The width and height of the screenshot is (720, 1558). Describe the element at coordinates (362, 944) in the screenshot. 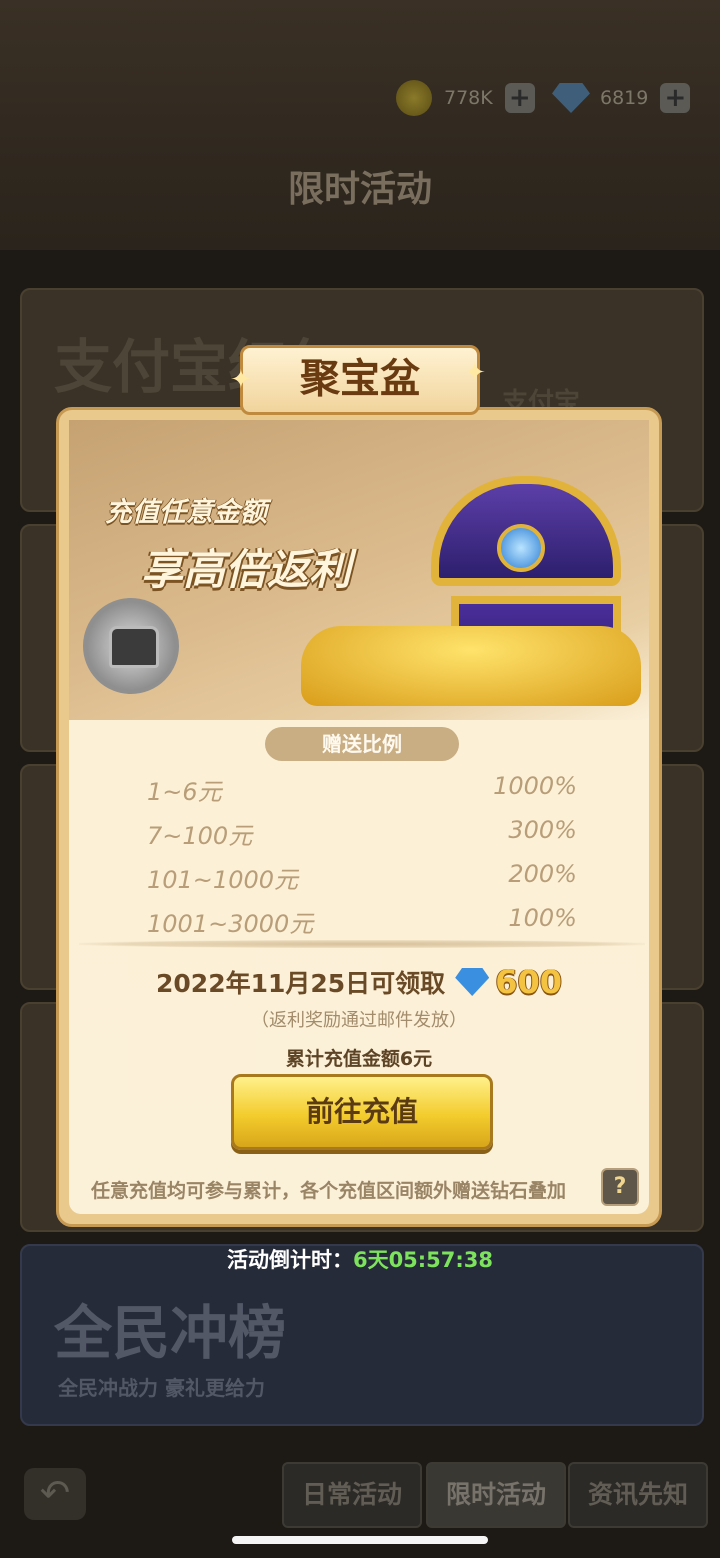

I see `divider` at that location.